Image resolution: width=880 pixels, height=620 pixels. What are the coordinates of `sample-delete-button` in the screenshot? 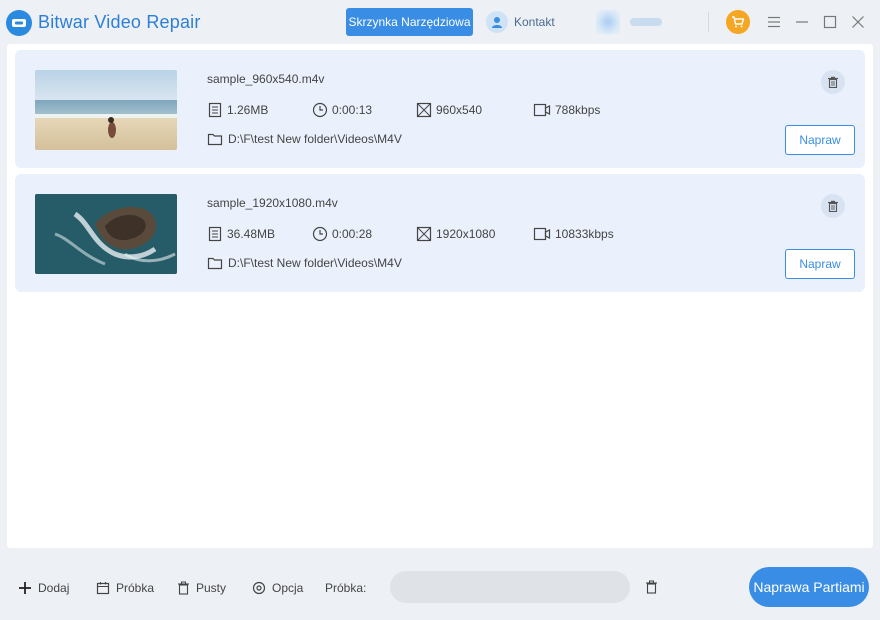 It's located at (651, 587).